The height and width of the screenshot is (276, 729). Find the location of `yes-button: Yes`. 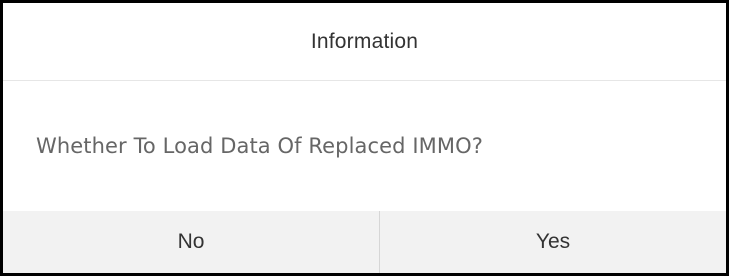

yes-button: Yes is located at coordinates (553, 242).